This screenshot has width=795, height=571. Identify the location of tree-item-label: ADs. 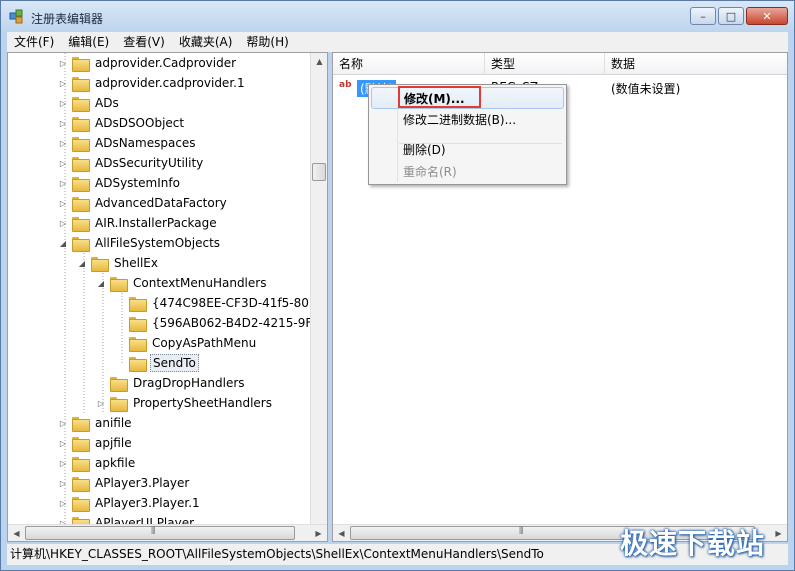
(107, 103).